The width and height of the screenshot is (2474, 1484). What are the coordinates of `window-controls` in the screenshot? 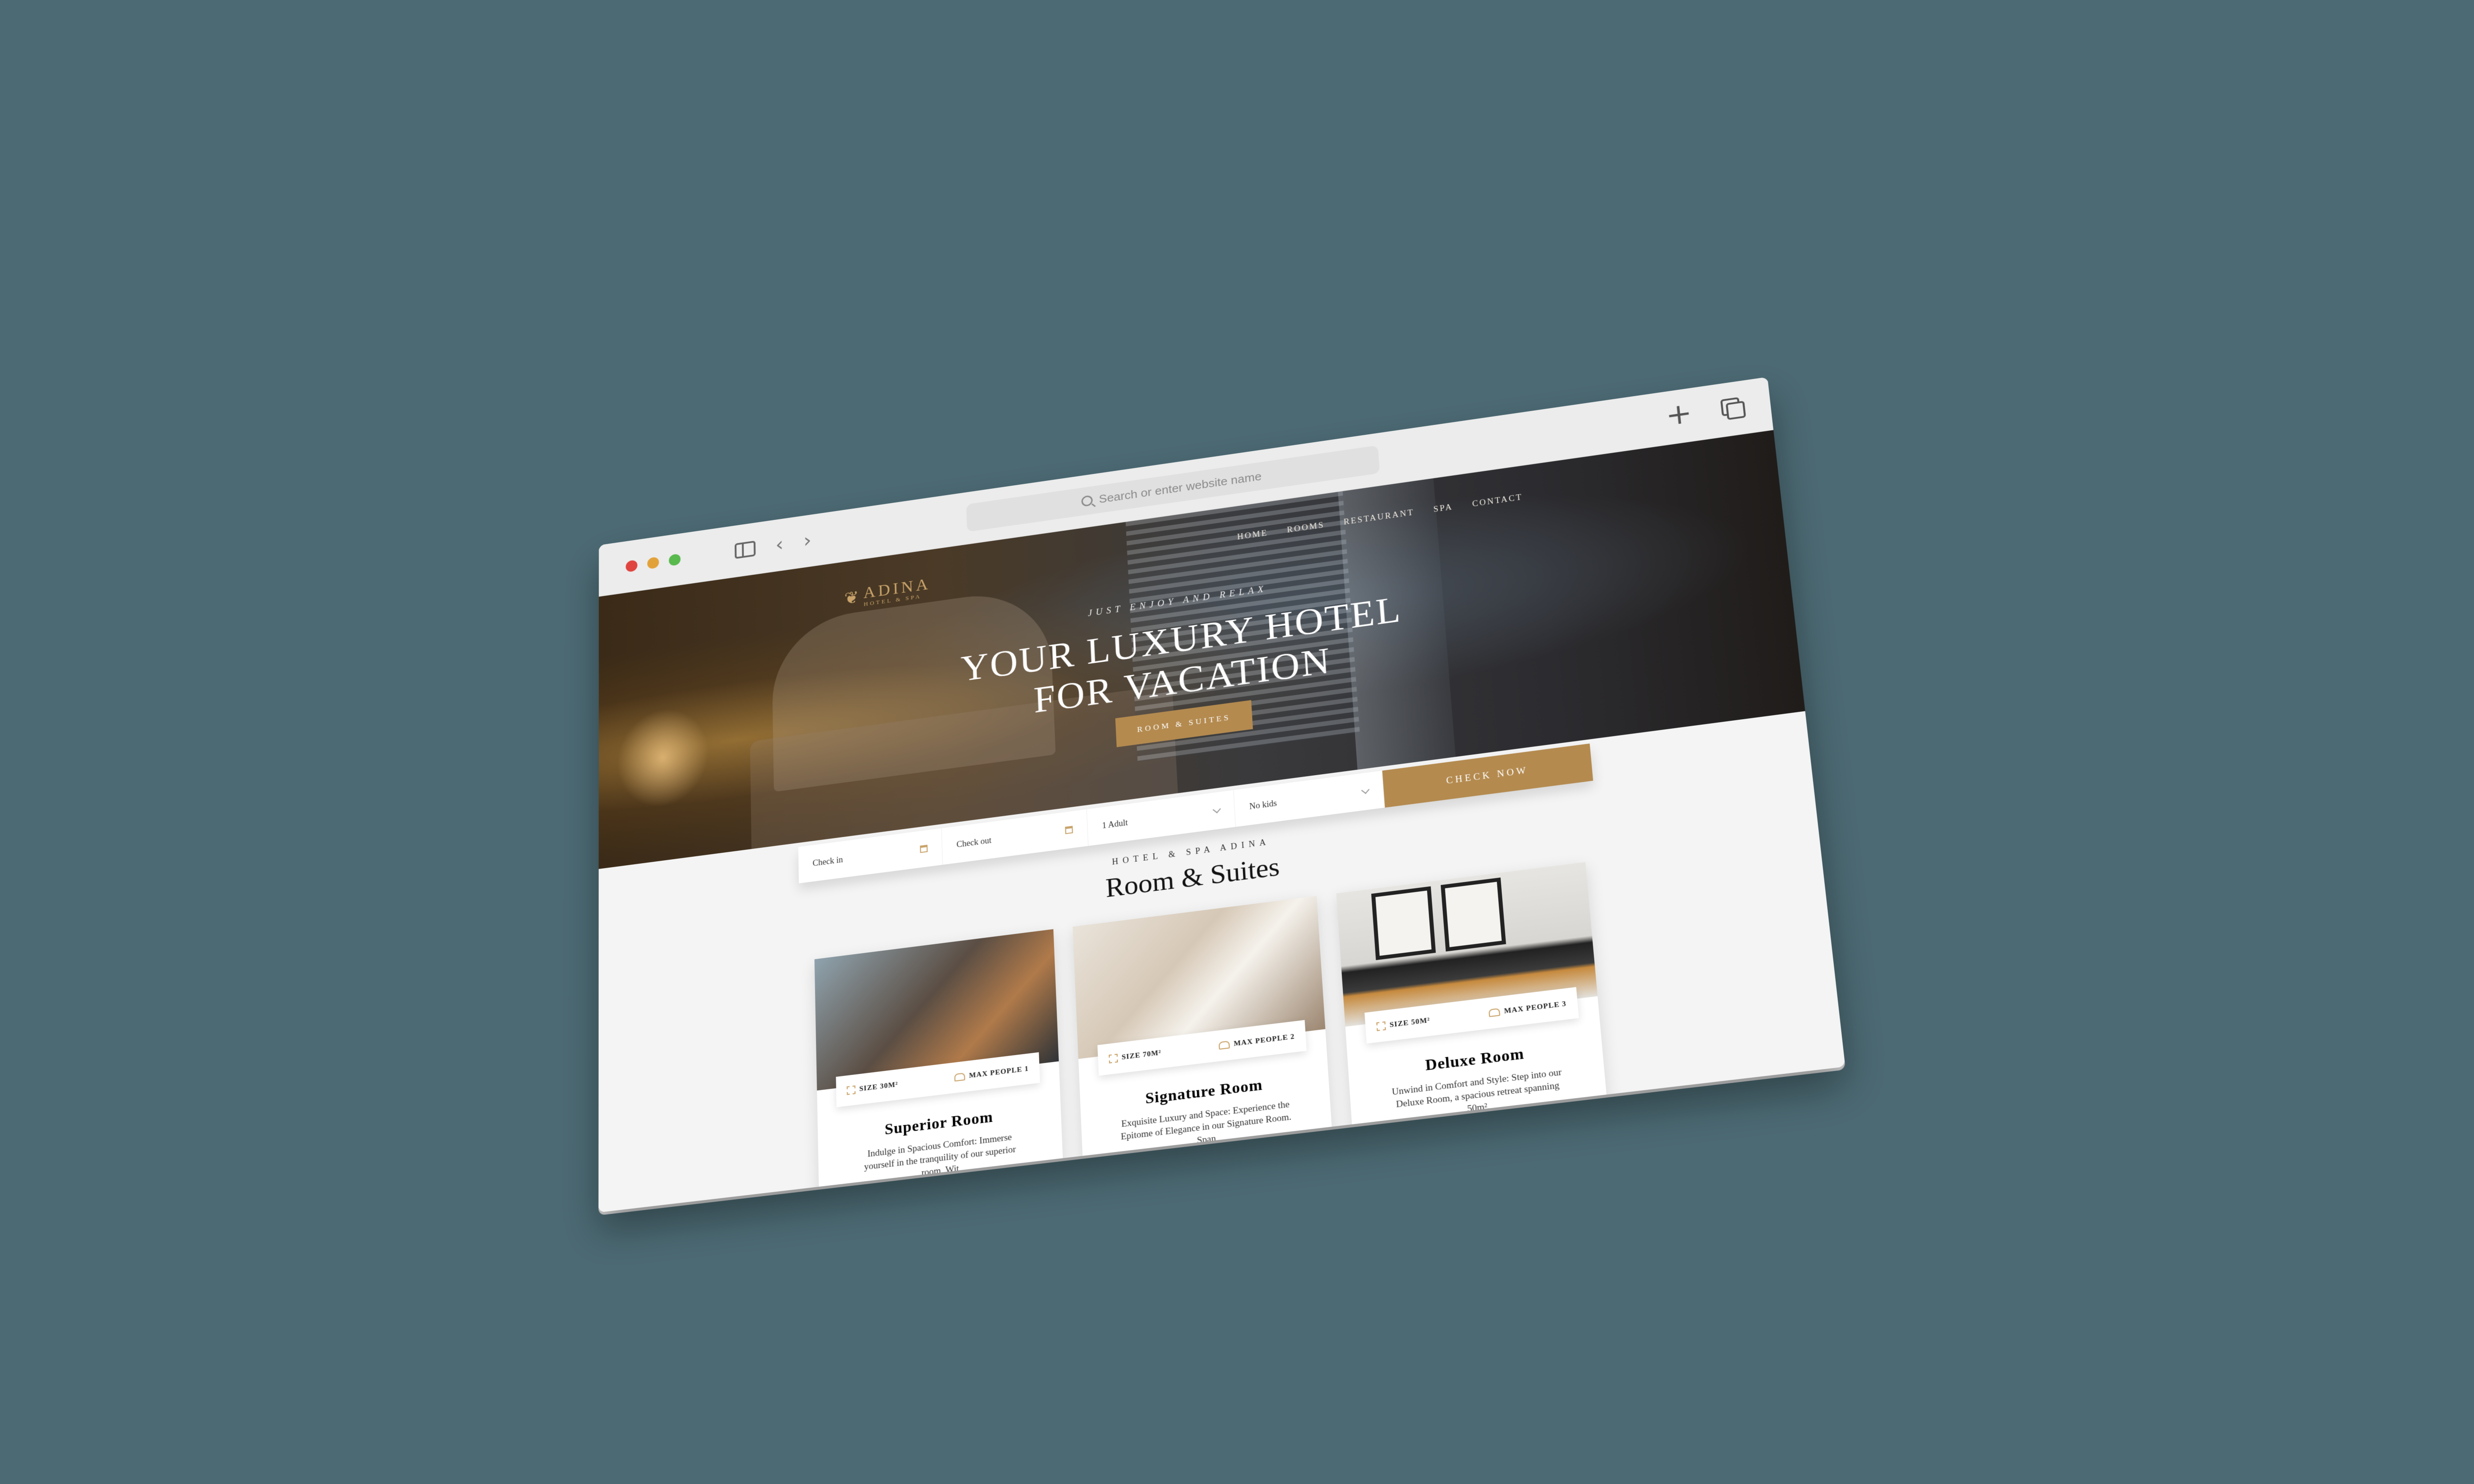 It's located at (653, 563).